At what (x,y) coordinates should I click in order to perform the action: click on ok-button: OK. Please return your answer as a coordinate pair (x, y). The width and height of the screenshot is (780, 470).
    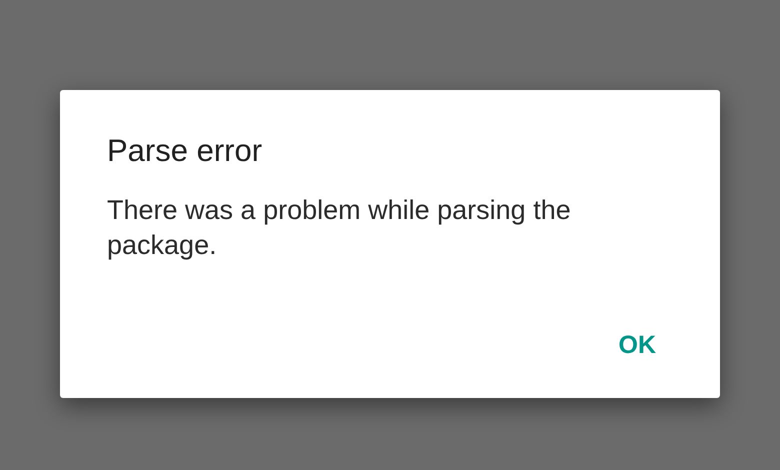
    Looking at the image, I should click on (637, 345).